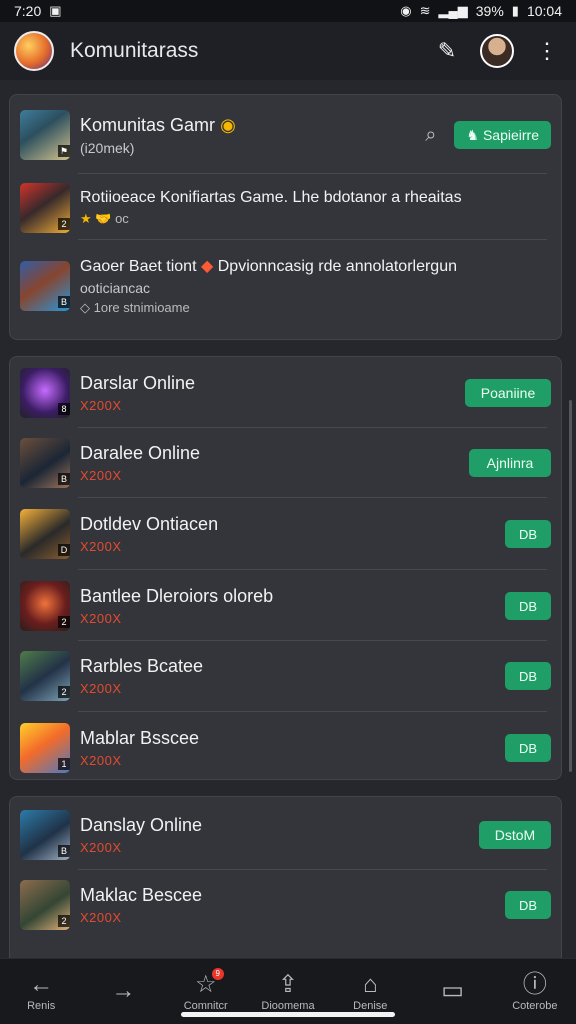 The image size is (576, 1024). Describe the element at coordinates (425, 10) in the screenshot. I see `wifi-icon: ≋` at that location.